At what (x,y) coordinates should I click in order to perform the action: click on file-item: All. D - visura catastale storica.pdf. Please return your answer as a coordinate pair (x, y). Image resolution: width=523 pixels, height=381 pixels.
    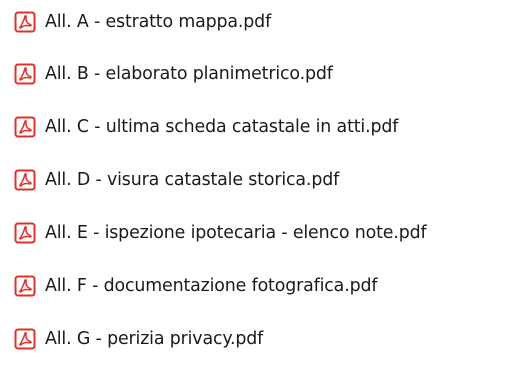
    Looking at the image, I should click on (176, 180).